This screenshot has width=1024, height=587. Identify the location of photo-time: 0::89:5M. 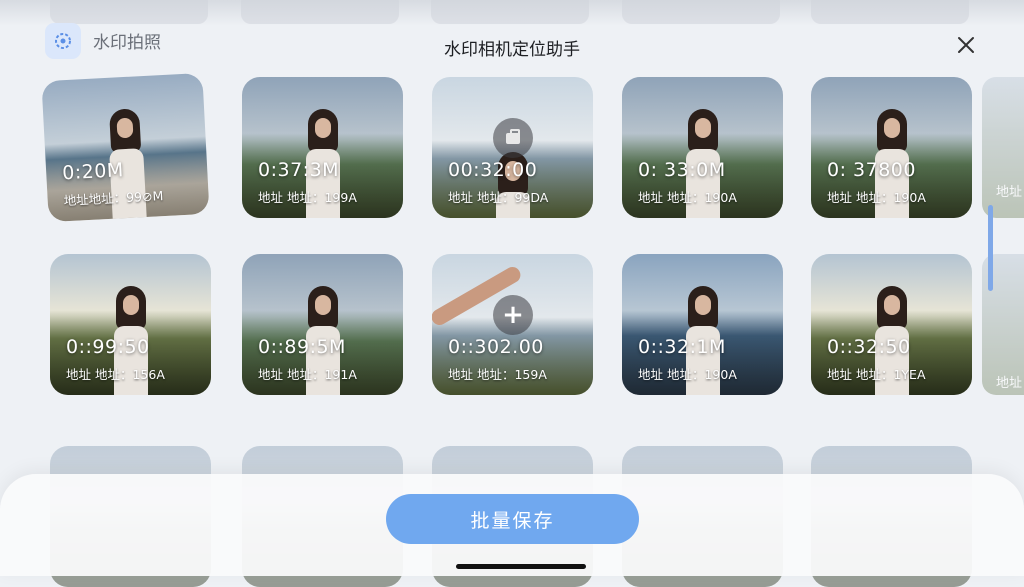
(302, 347).